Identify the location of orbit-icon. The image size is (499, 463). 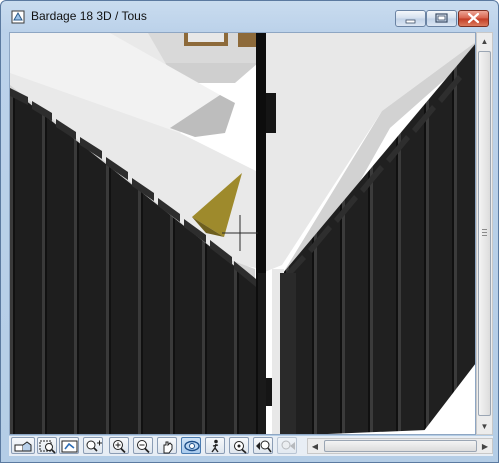
(191, 445).